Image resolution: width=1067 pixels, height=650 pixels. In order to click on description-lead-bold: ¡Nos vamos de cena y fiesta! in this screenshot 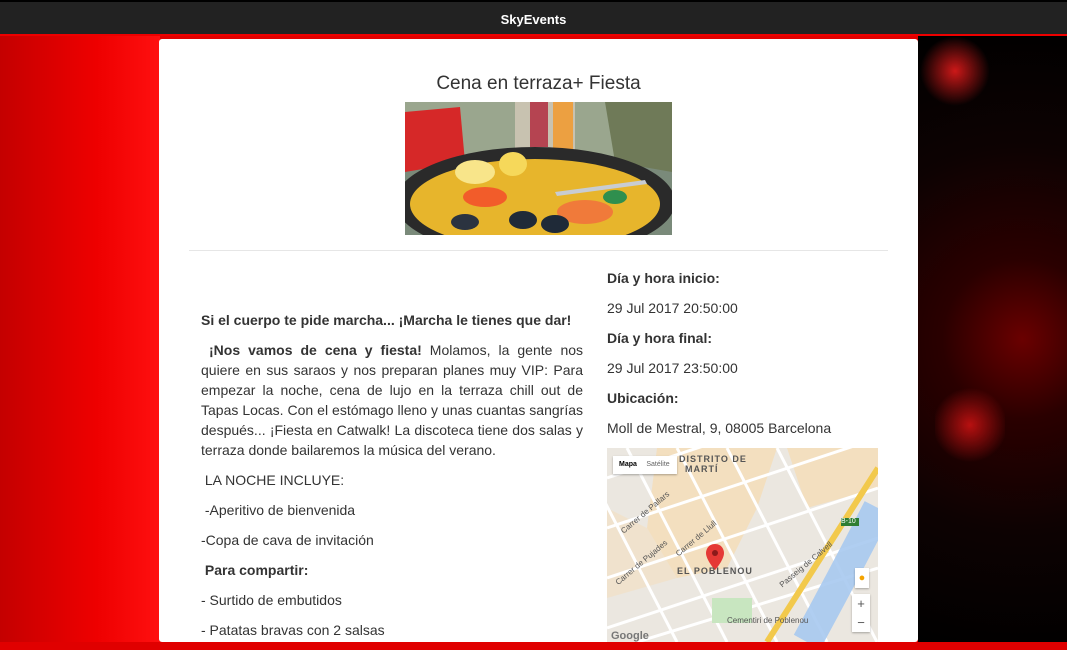, I will do `click(315, 350)`.